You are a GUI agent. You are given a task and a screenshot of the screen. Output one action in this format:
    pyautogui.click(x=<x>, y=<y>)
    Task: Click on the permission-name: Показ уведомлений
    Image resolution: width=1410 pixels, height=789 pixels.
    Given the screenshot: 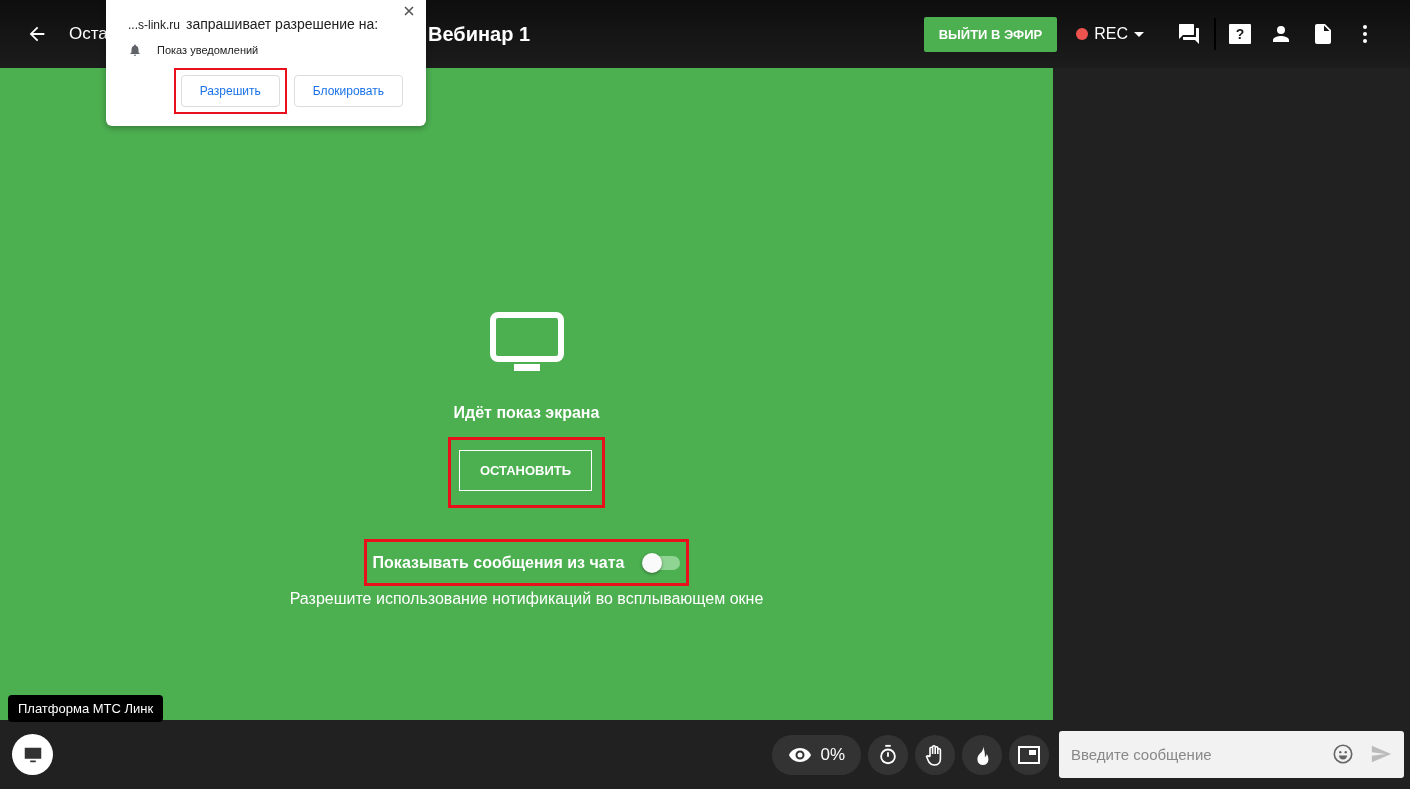 What is the action you would take?
    pyautogui.click(x=208, y=50)
    